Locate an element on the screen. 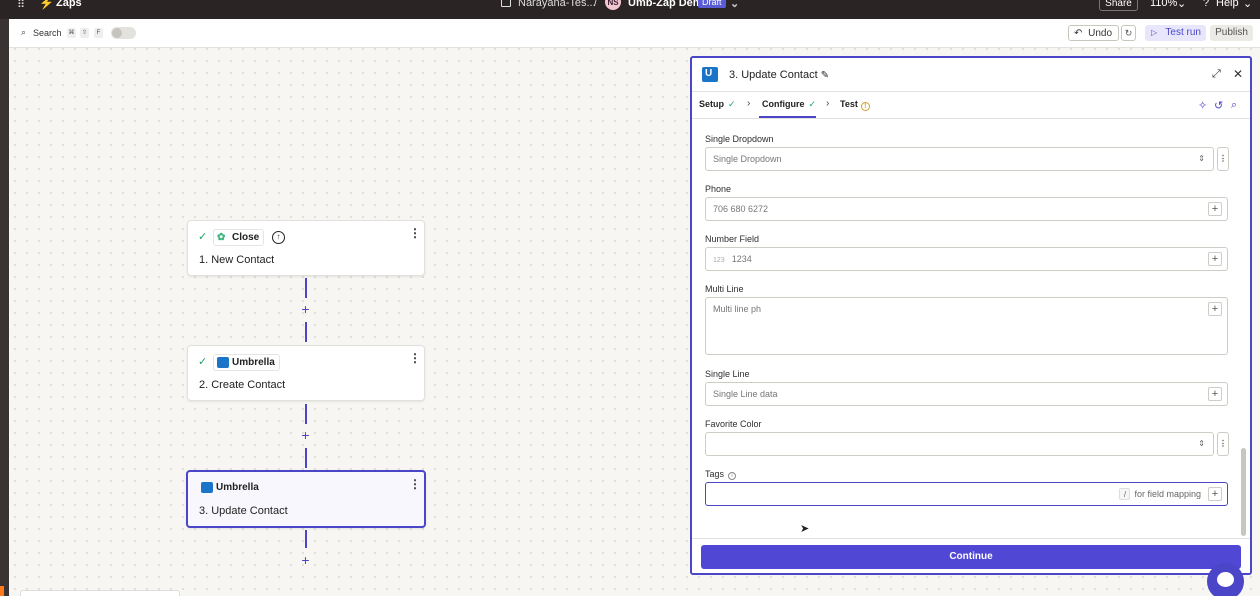  step-card-3: Umbrella 3. Update Contact ⋮ is located at coordinates (306, 499).